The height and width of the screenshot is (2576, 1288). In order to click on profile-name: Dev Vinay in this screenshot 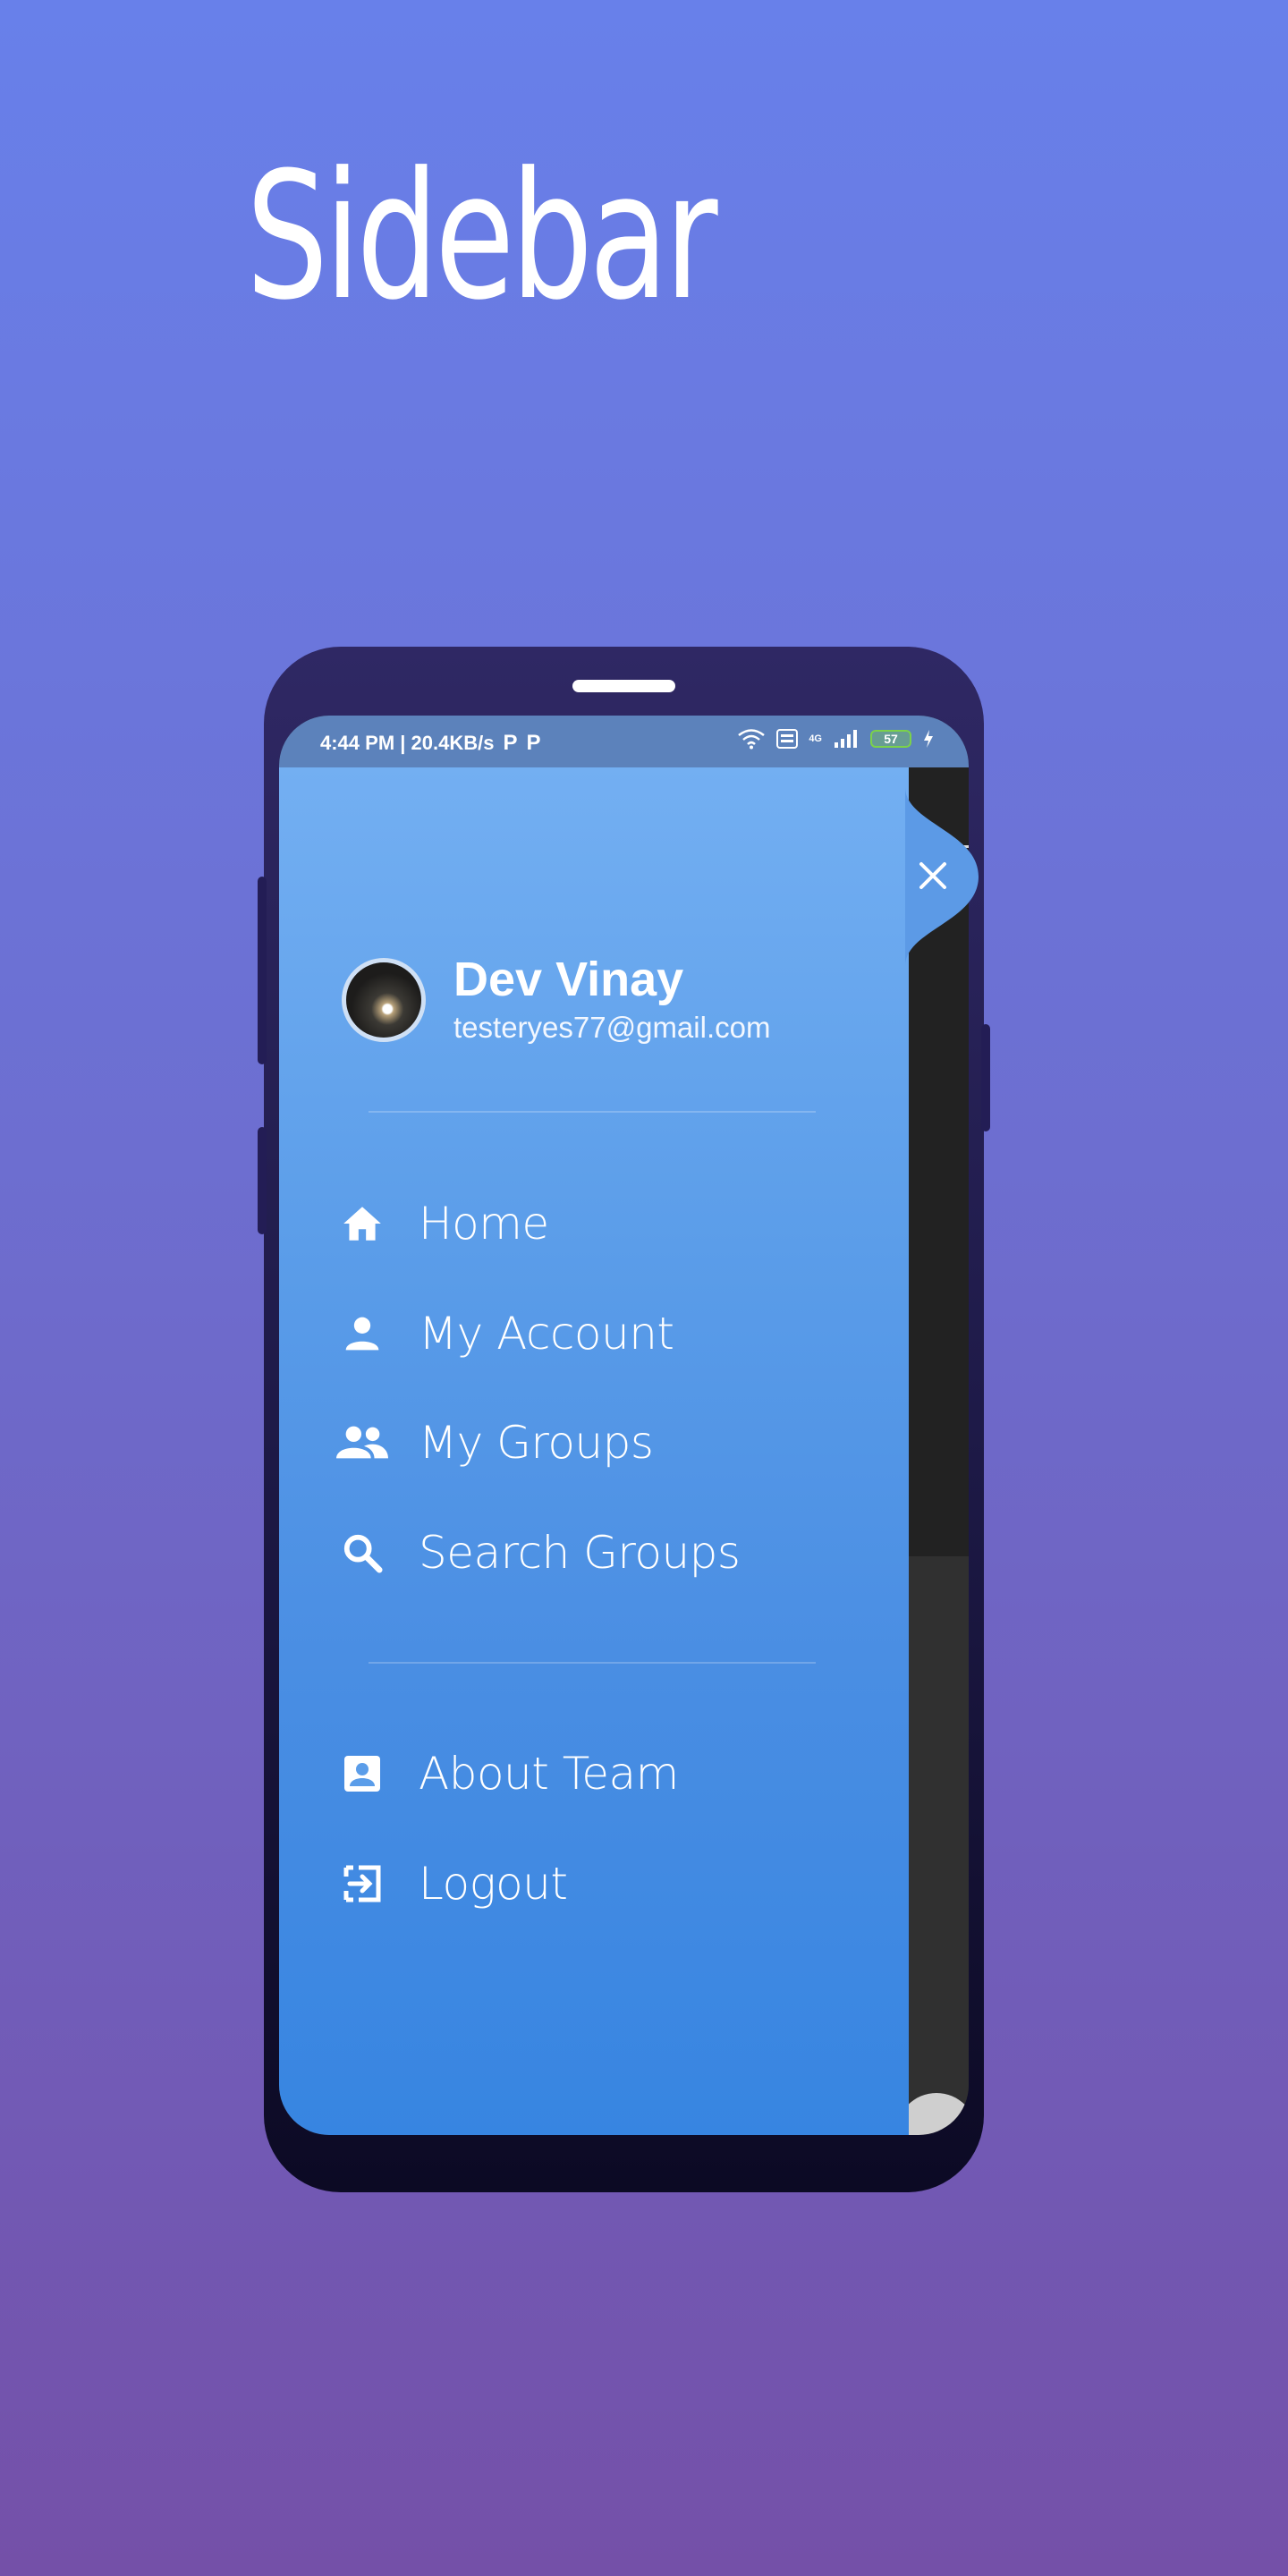, I will do `click(568, 979)`.